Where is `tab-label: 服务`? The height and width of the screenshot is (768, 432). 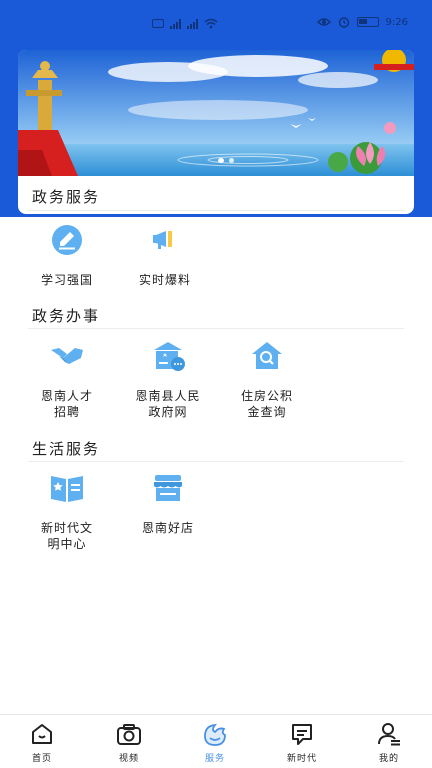
tab-label: 服务 is located at coordinates (214, 759).